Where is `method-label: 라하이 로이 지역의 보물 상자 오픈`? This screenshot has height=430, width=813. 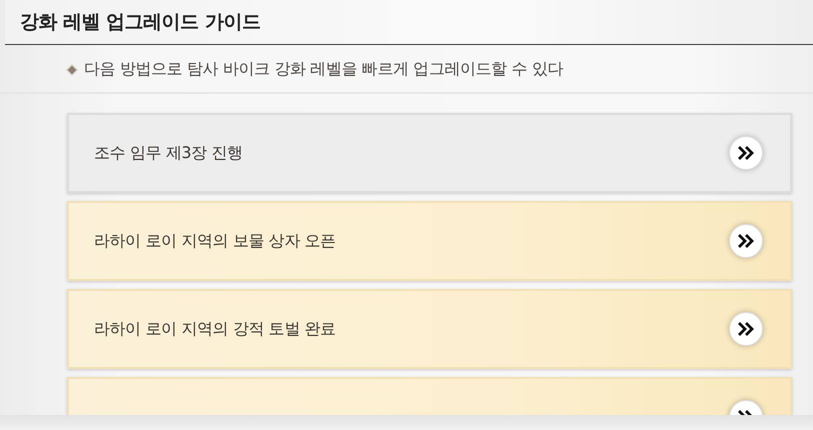
method-label: 라하이 로이 지역의 보물 상자 오픈 is located at coordinates (215, 241).